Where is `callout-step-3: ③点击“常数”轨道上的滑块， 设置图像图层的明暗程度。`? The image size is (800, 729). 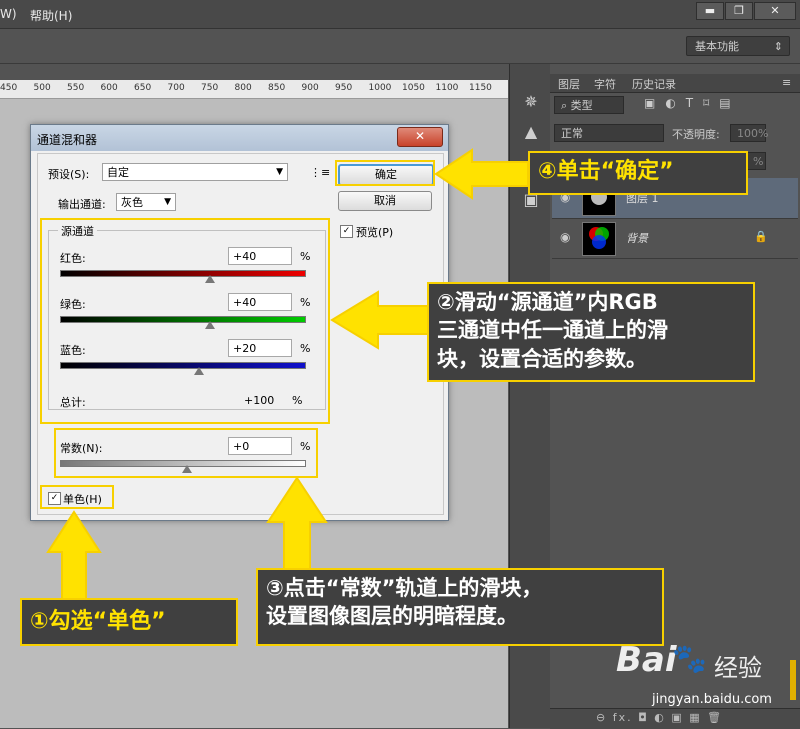 callout-step-3: ③点击“常数”轨道上的滑块， 设置图像图层的明暗程度。 is located at coordinates (460, 607).